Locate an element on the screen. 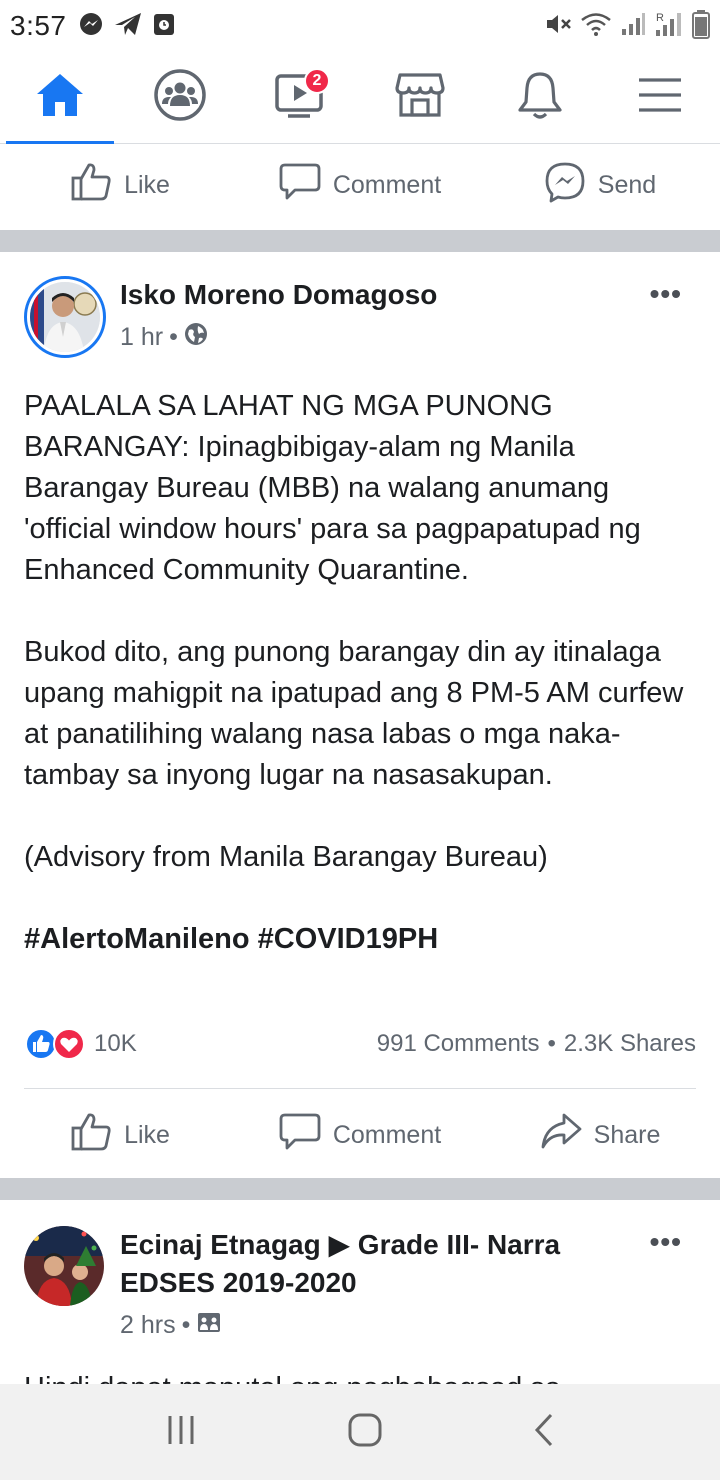  groups-icon is located at coordinates (180, 97).